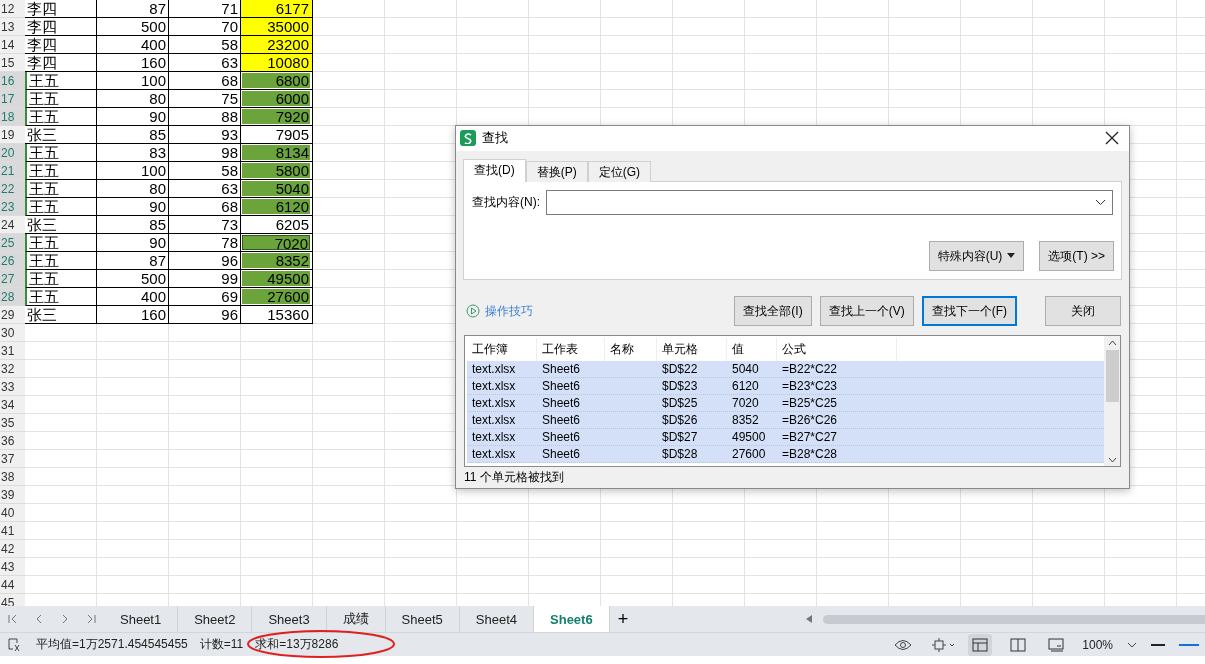 This screenshot has width=1205, height=664. Describe the element at coordinates (785, 387) in the screenshot. I see `result-row: text.xlsx Sheet6 $D$23 6120 =B23*C23` at that location.